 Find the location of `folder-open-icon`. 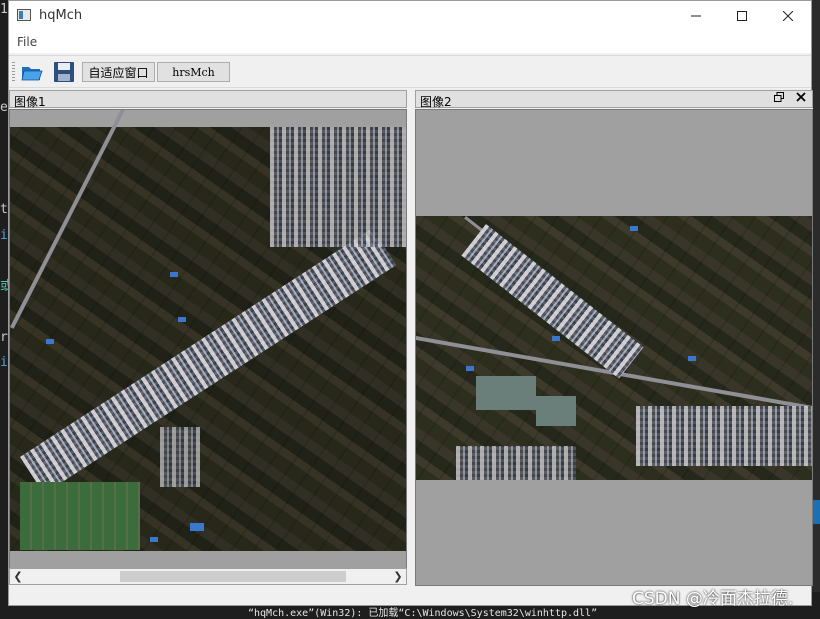

folder-open-icon is located at coordinates (32, 72).